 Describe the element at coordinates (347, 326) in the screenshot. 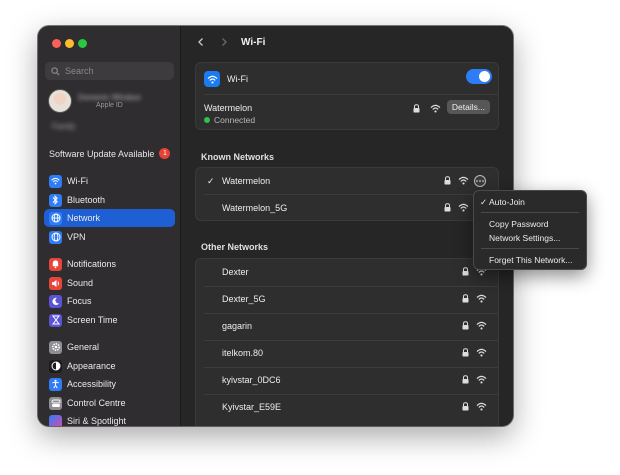

I see `other-network-row: gagarin` at that location.